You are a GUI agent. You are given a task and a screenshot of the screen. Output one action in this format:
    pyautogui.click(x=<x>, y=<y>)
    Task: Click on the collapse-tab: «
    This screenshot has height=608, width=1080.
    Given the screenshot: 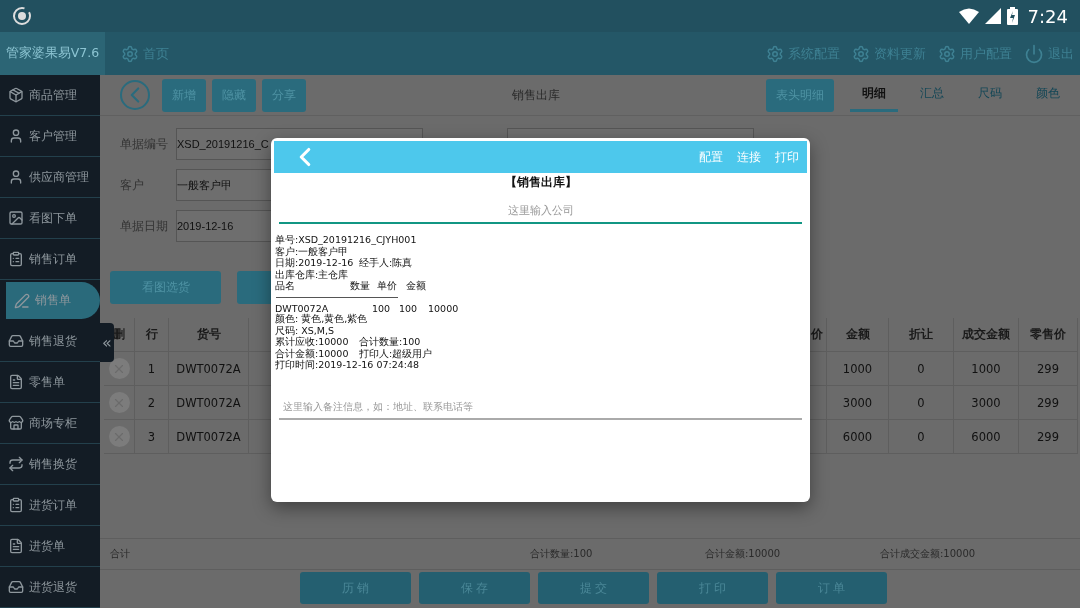 What is the action you would take?
    pyautogui.click(x=107, y=342)
    